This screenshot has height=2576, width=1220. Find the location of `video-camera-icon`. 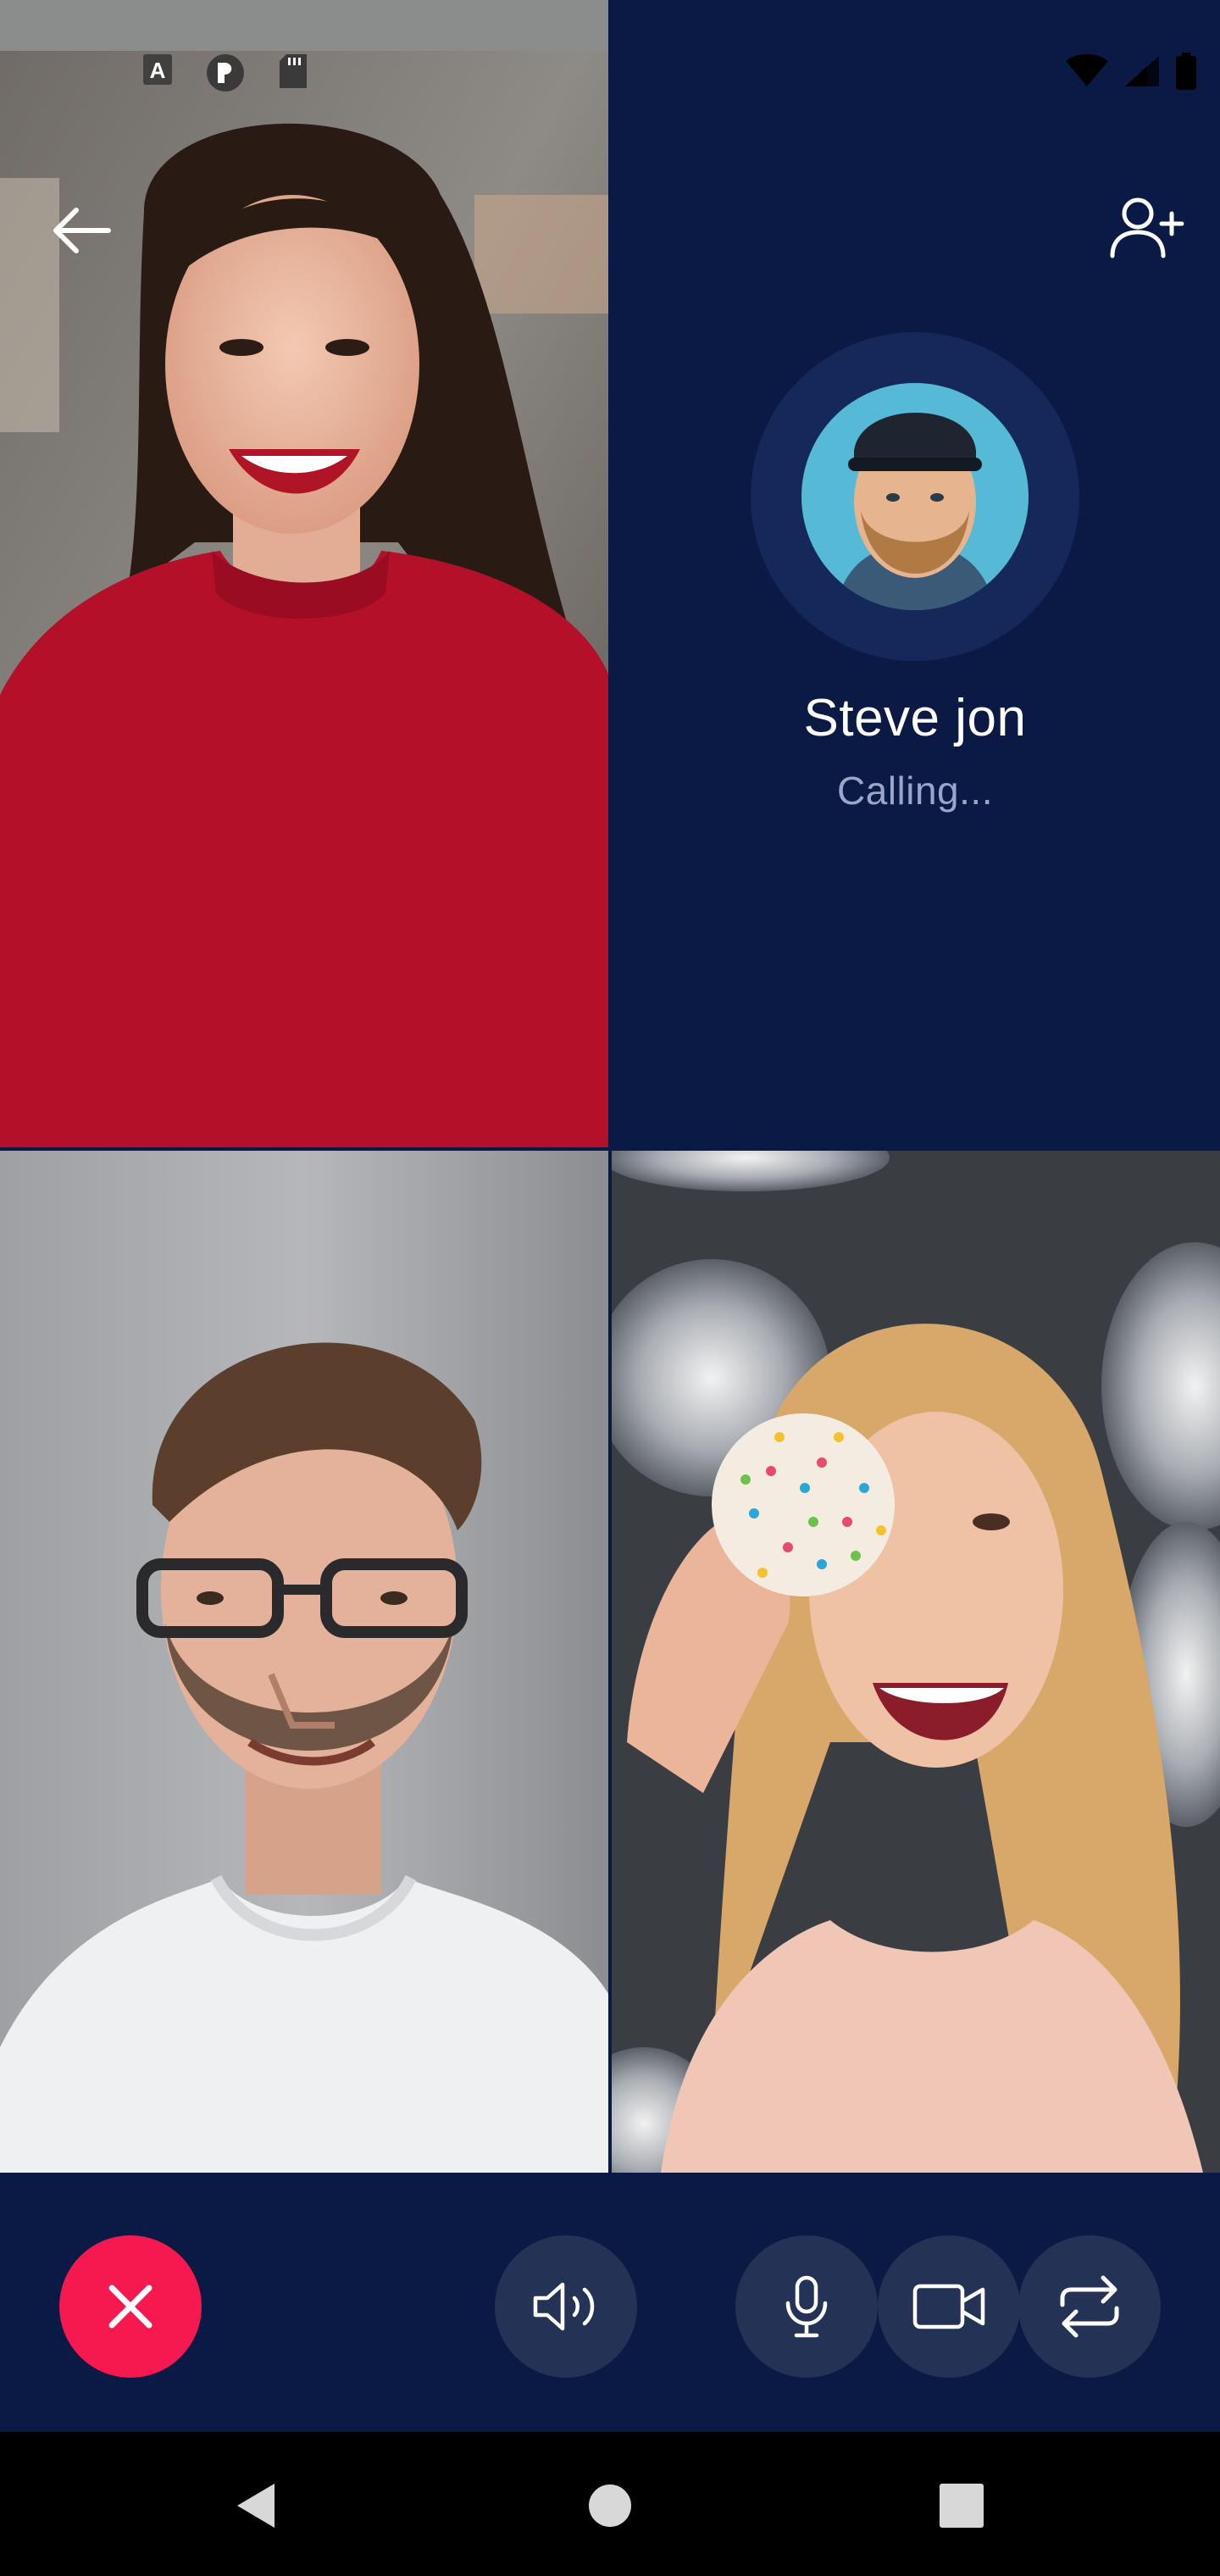

video-camera-icon is located at coordinates (948, 2306).